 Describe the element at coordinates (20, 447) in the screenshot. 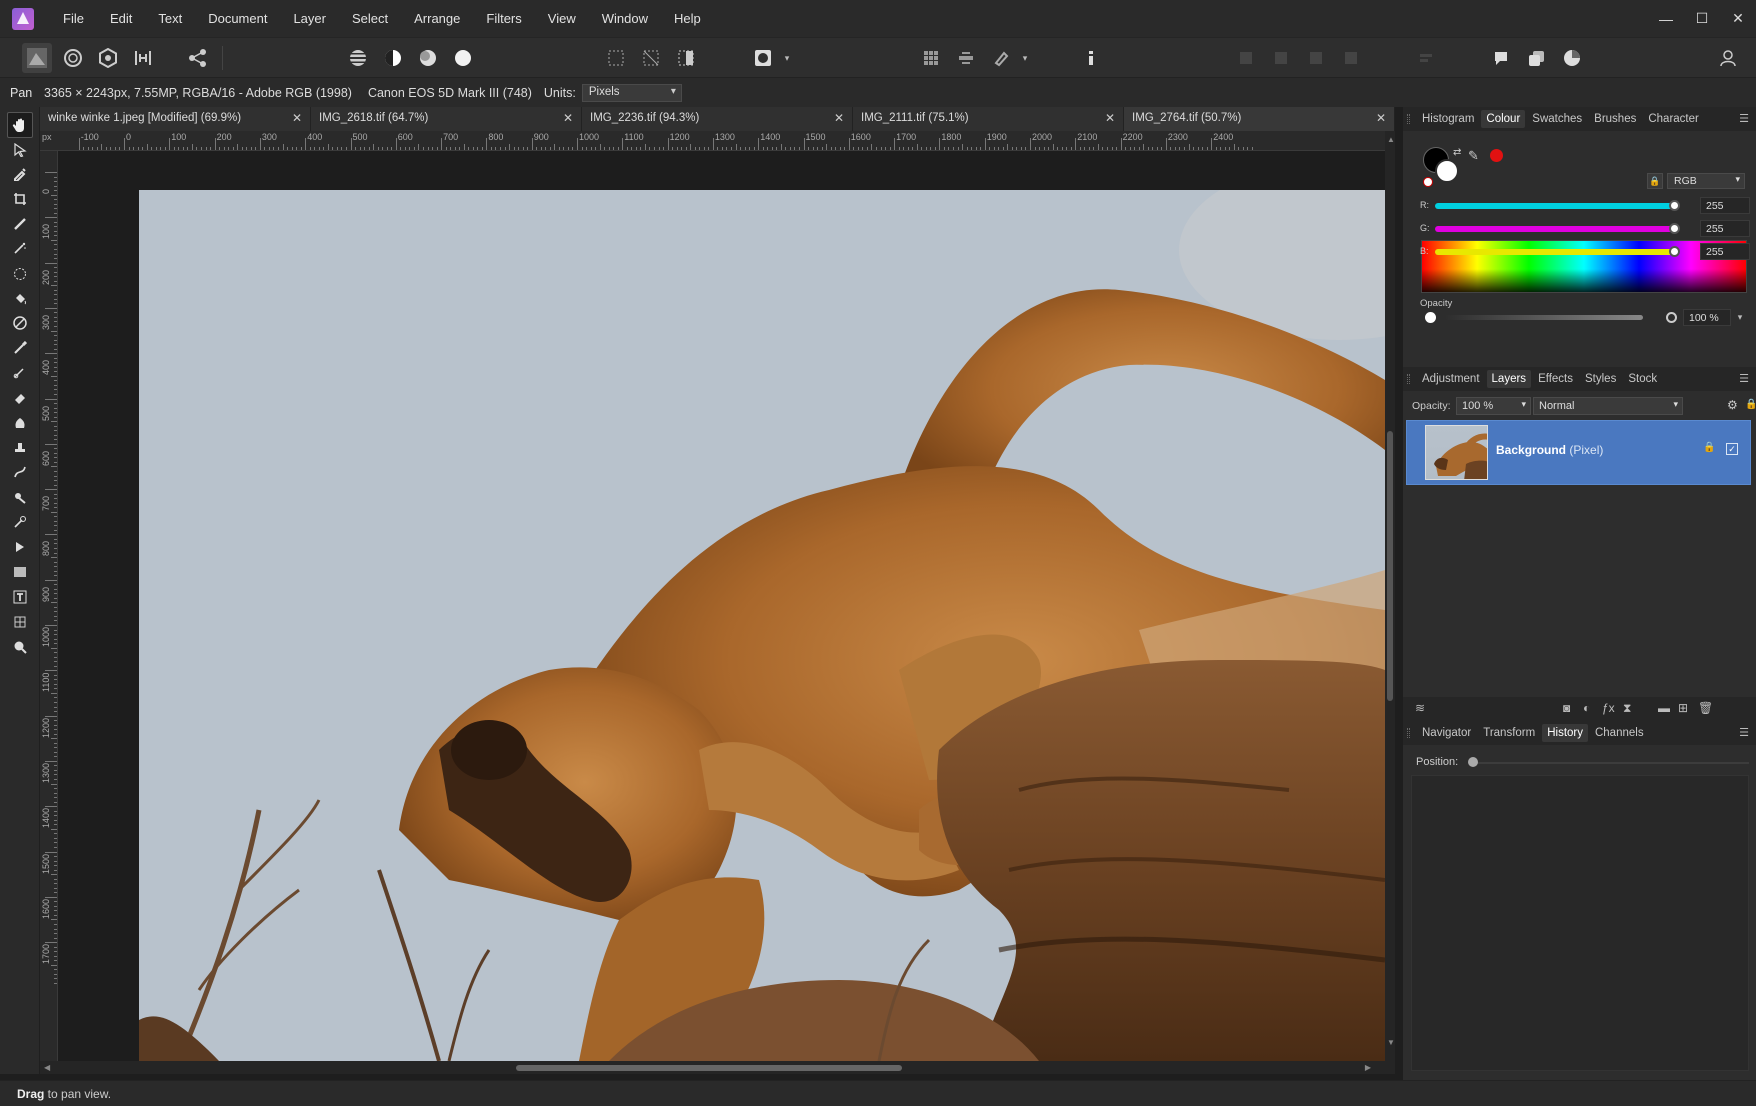

I see `clone-brush-tool-icon` at that location.